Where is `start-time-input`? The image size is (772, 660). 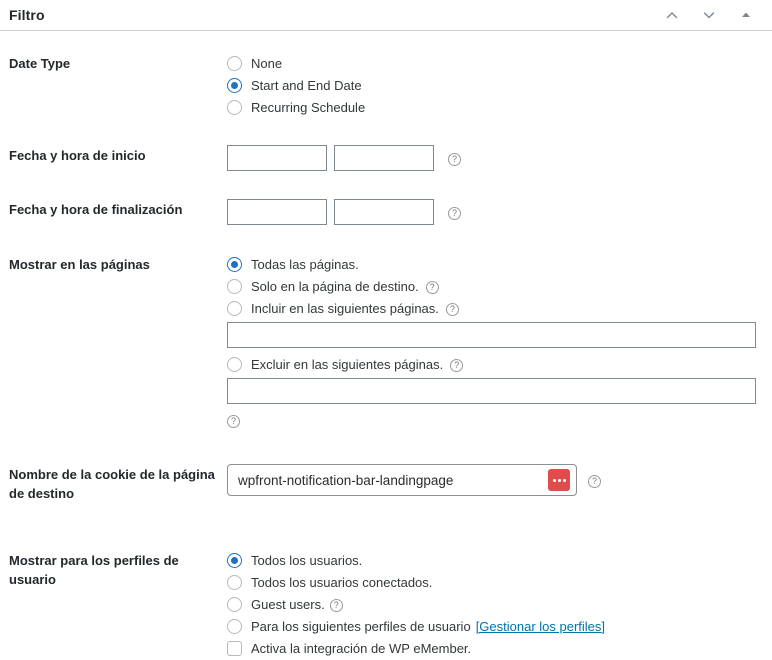
start-time-input is located at coordinates (384, 158).